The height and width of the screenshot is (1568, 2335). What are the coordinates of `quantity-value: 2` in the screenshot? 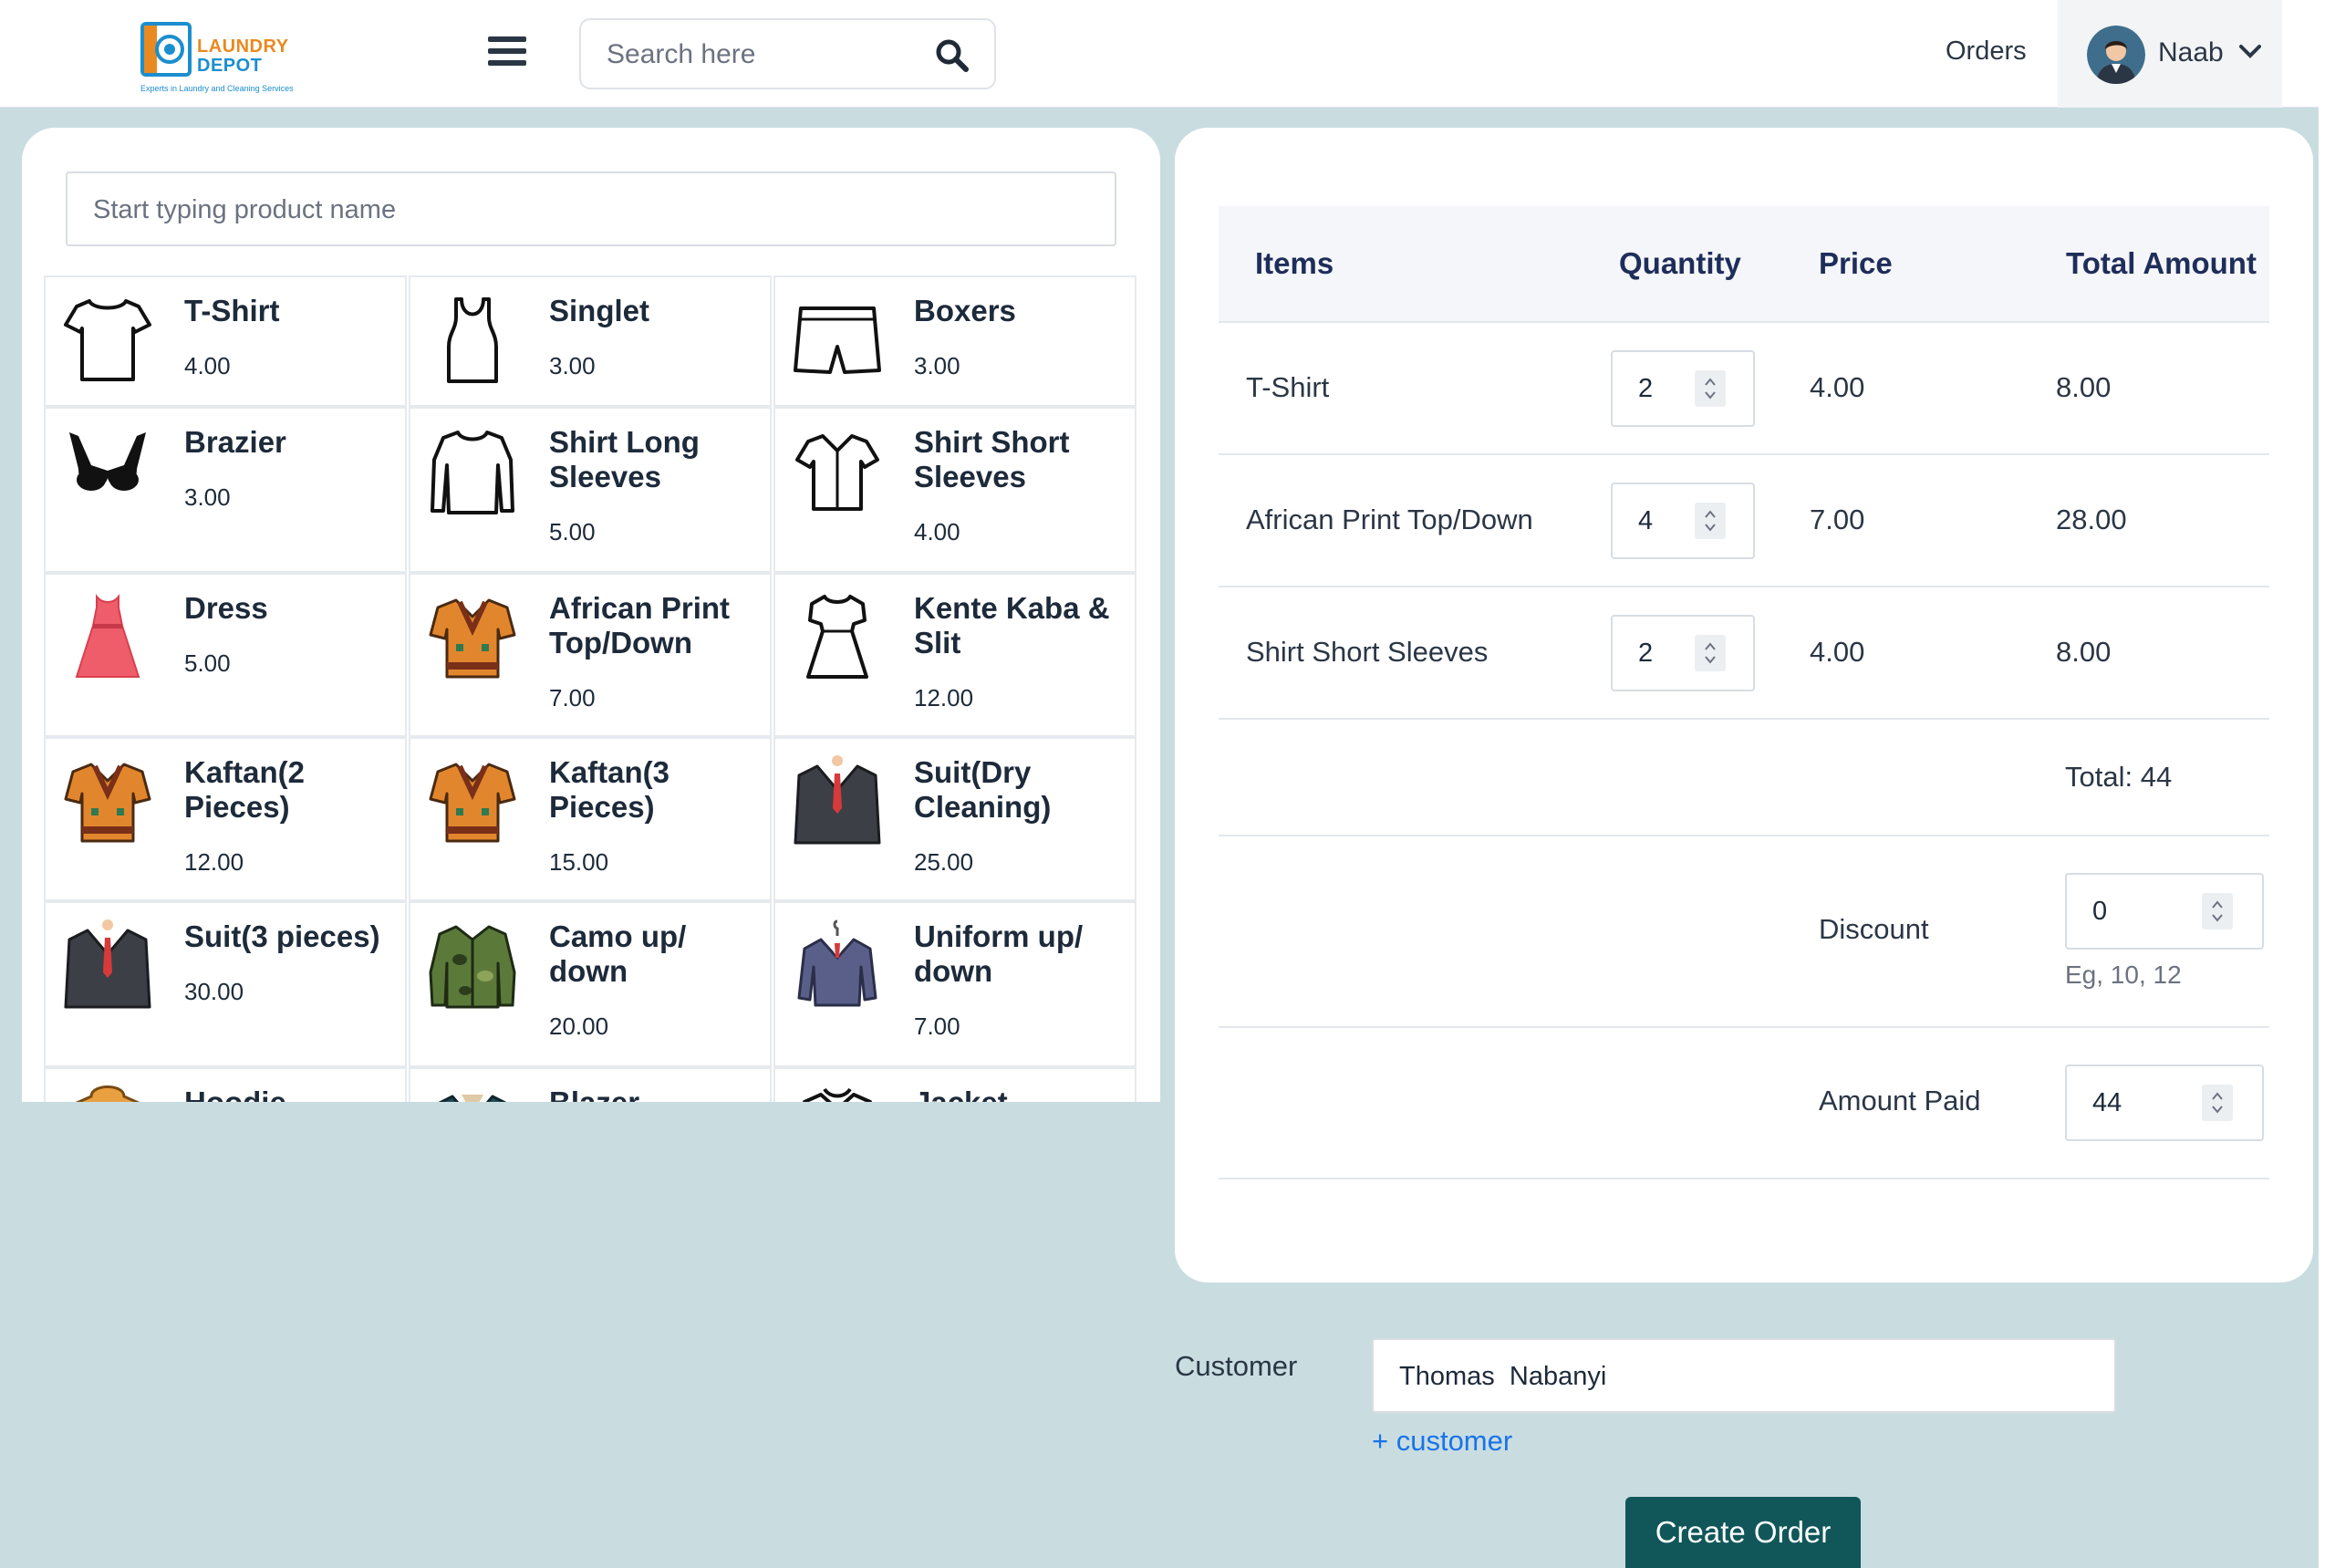 It's located at (1646, 653).